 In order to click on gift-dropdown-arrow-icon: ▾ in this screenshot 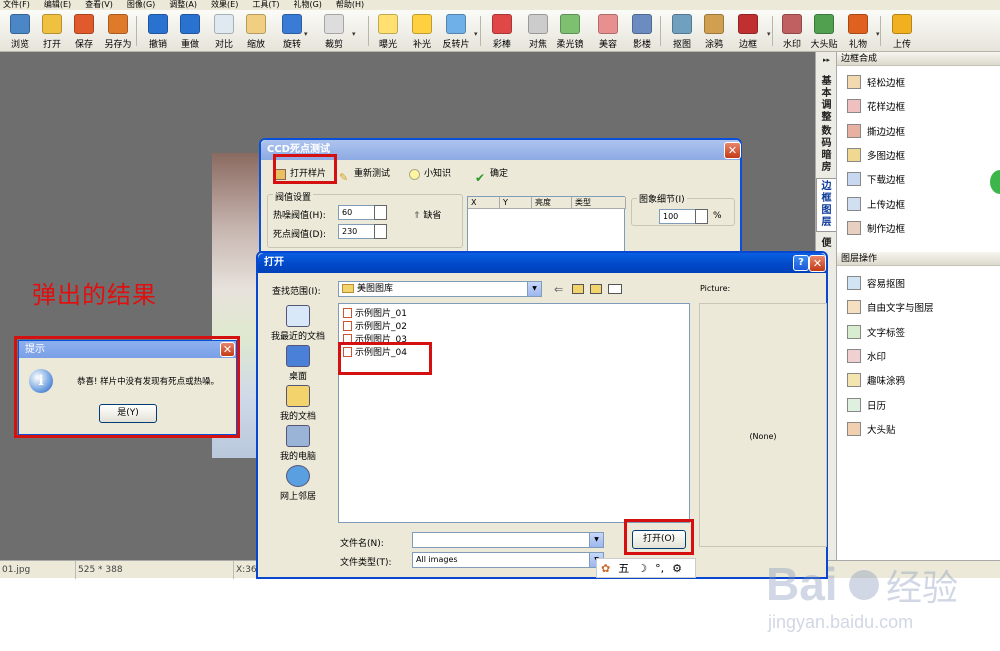, I will do `click(878, 34)`.